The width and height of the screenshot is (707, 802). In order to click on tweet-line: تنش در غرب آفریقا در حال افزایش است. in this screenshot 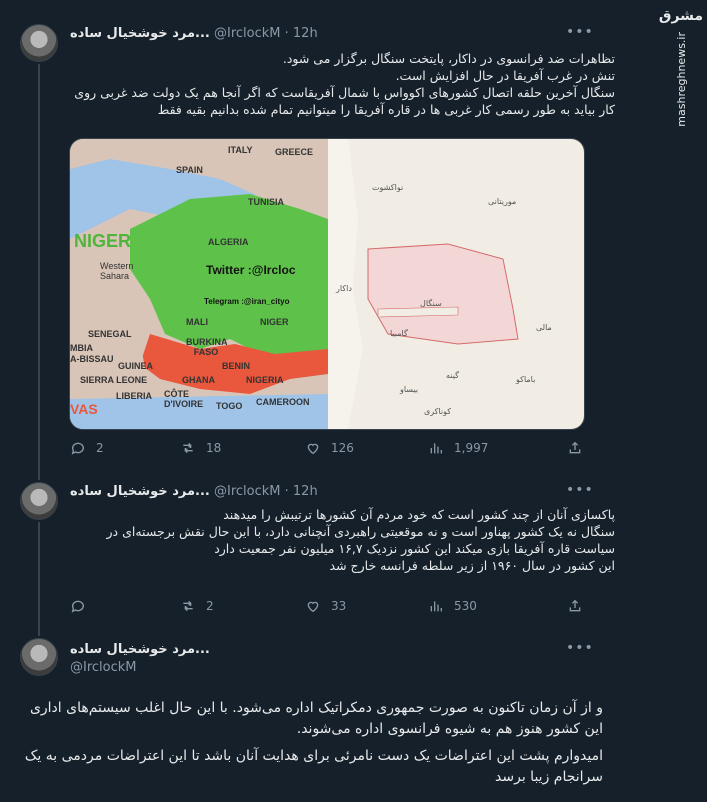, I will do `click(505, 75)`.